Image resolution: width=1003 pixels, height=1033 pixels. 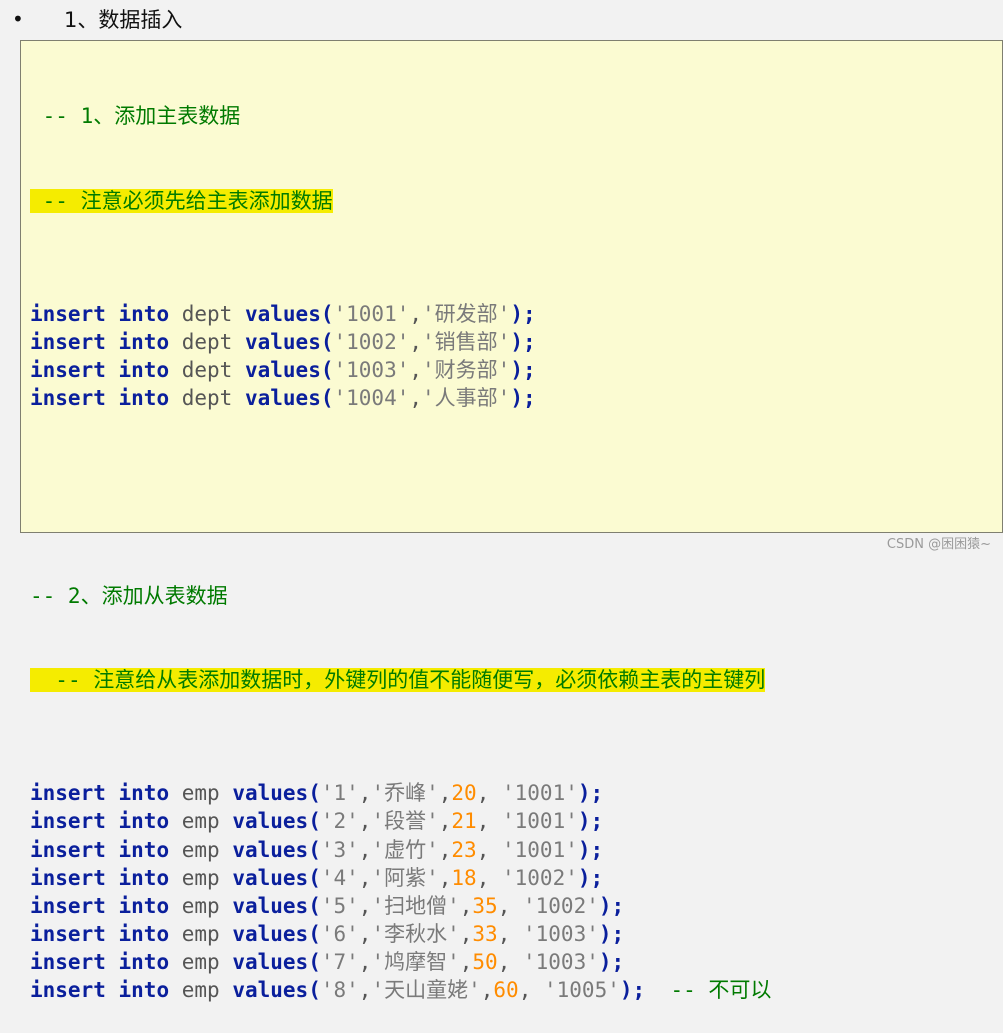 I want to click on string-literal: '阿紫', so click(x=405, y=877).